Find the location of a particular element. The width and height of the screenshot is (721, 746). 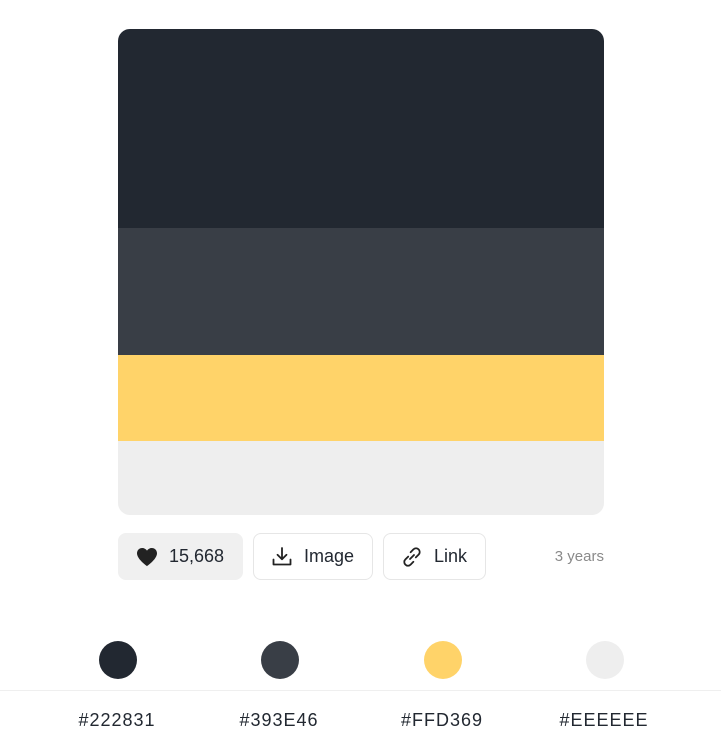

hex-code-4: #EEEEEE is located at coordinates (604, 720).